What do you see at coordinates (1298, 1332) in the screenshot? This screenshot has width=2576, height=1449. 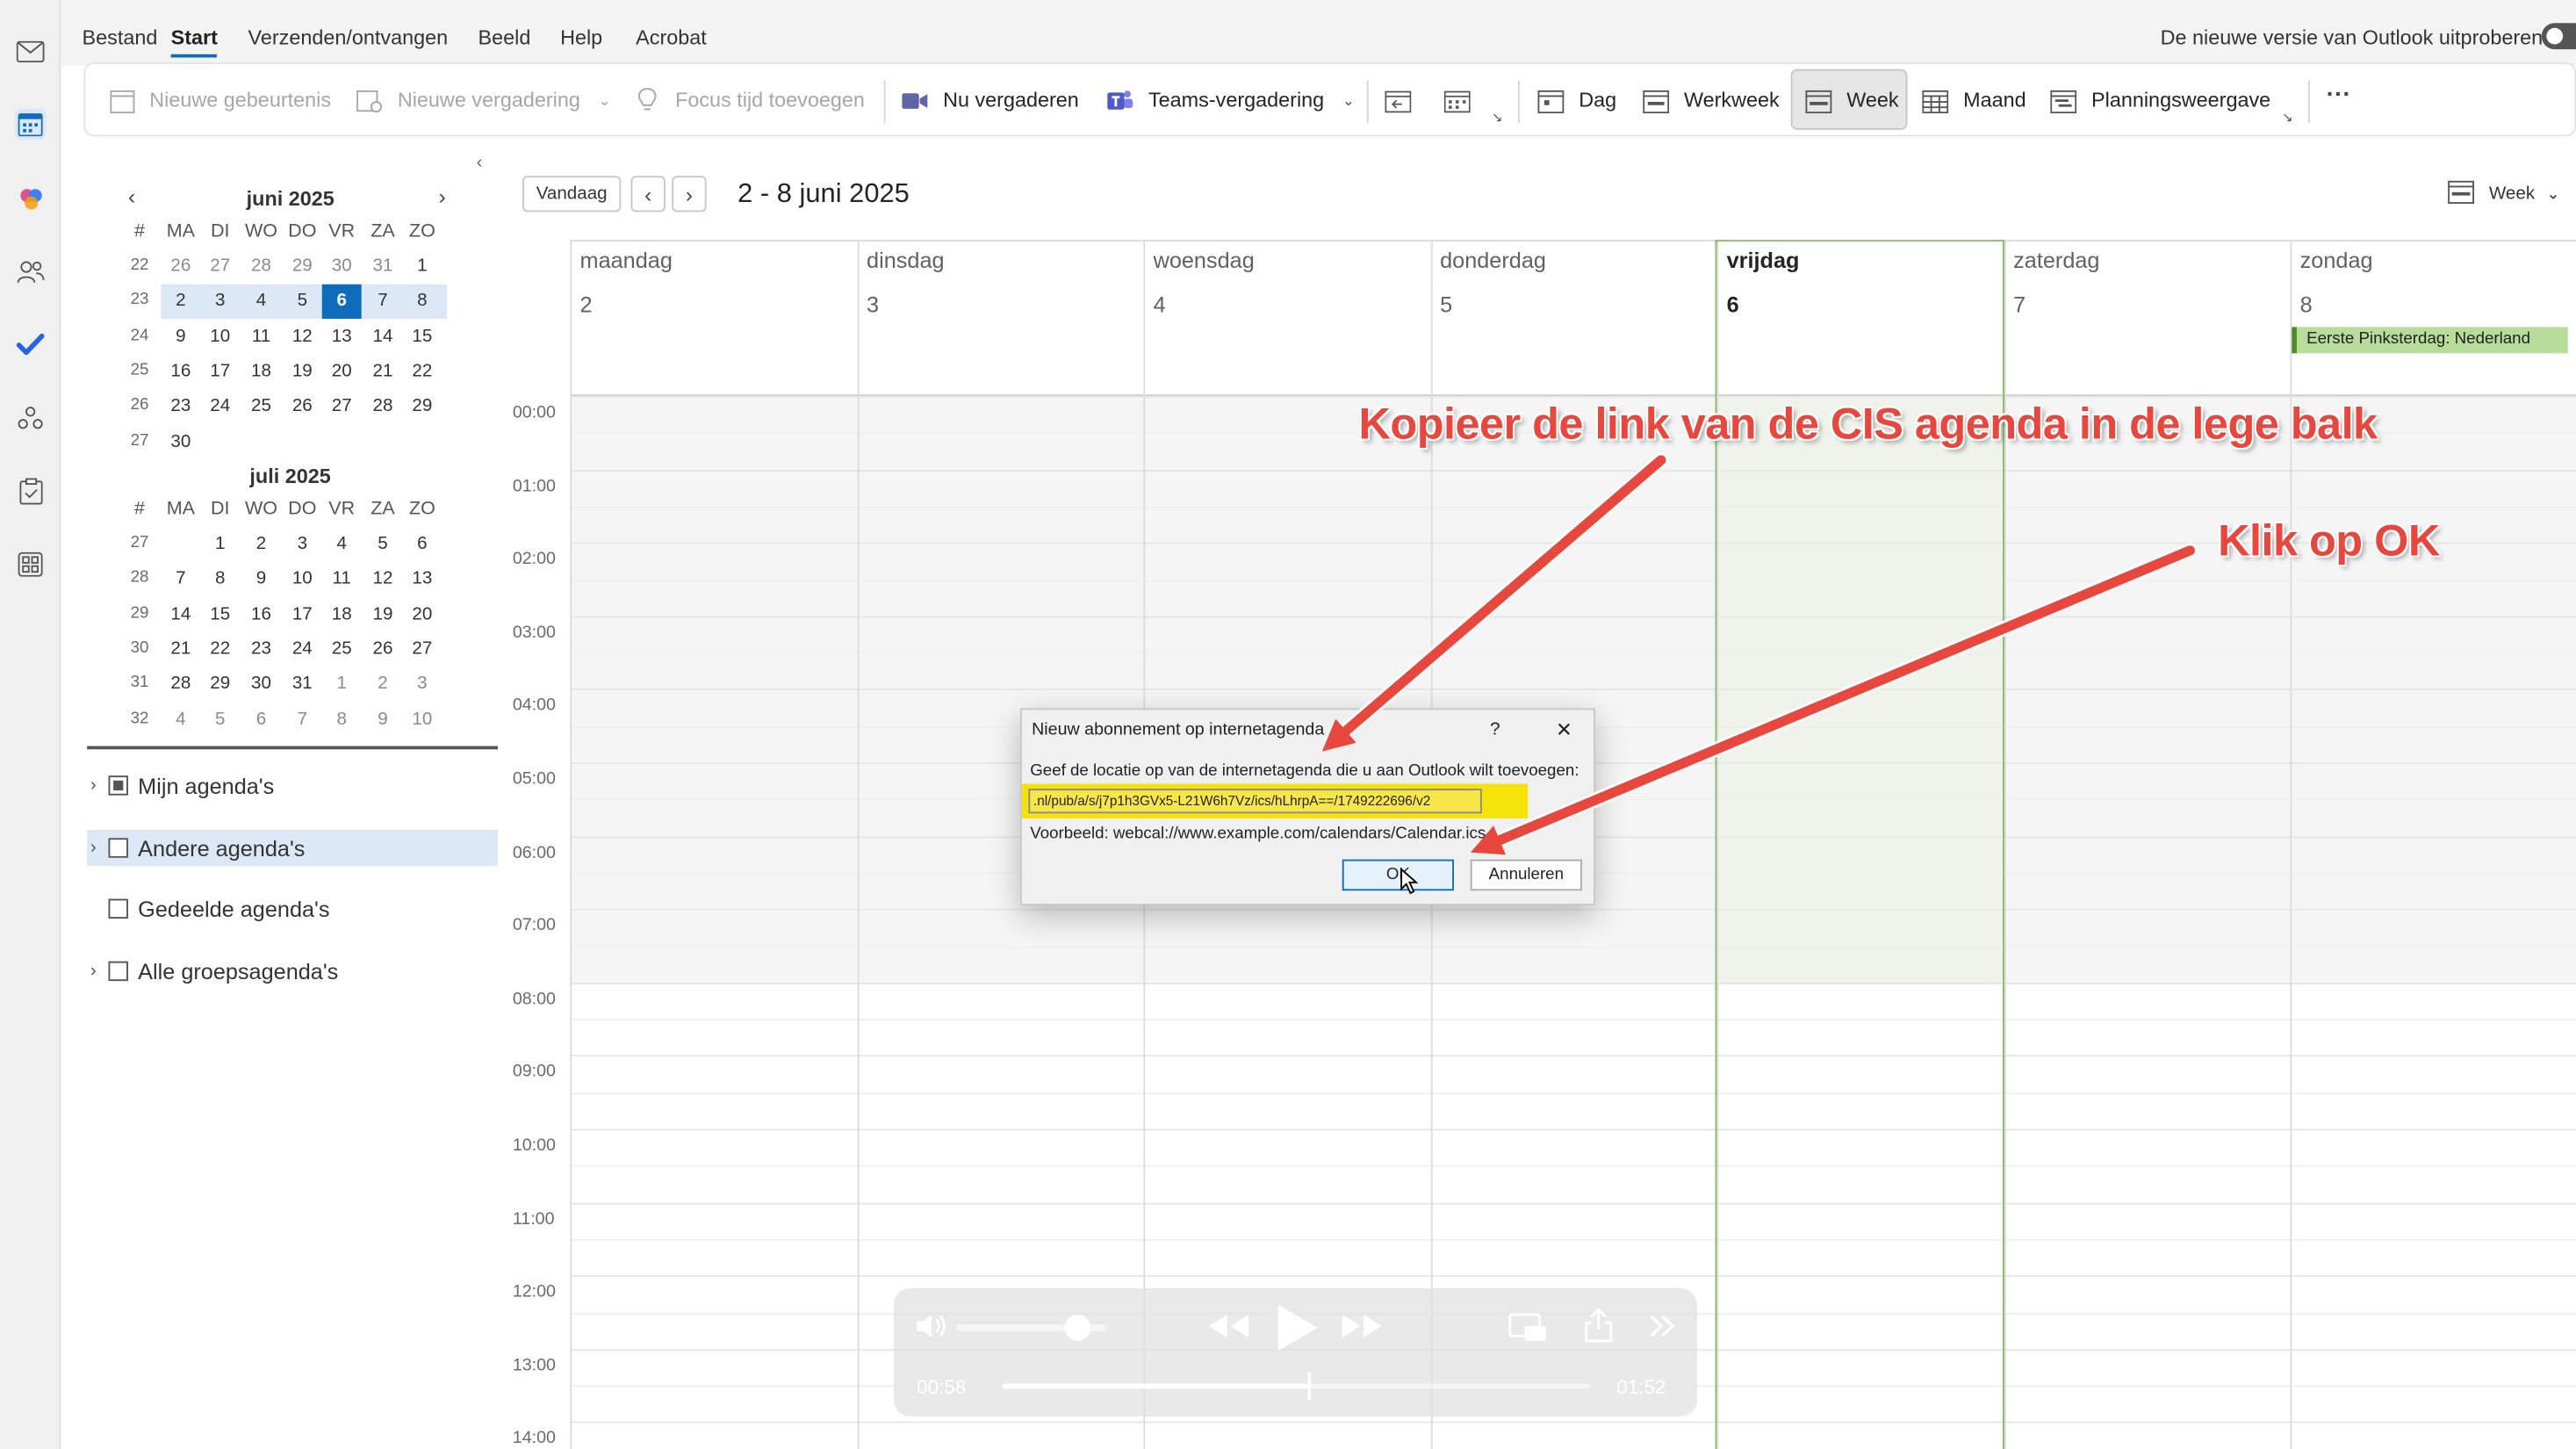 I see `play-icon` at bounding box center [1298, 1332].